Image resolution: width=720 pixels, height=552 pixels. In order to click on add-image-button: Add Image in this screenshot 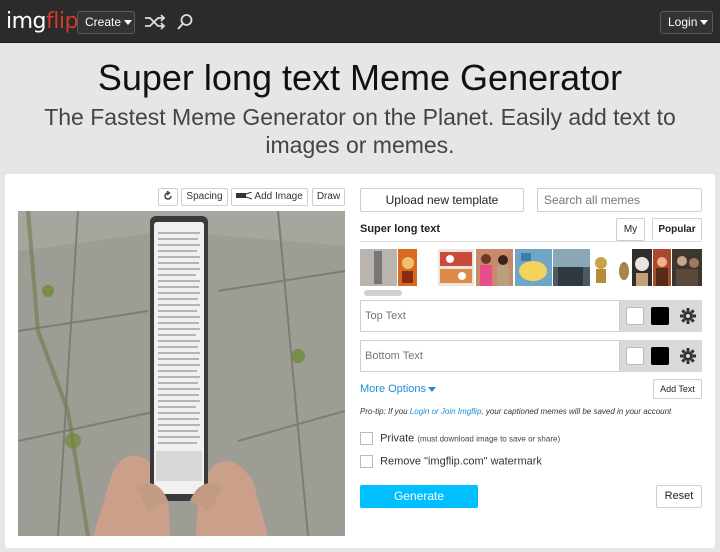, I will do `click(269, 197)`.